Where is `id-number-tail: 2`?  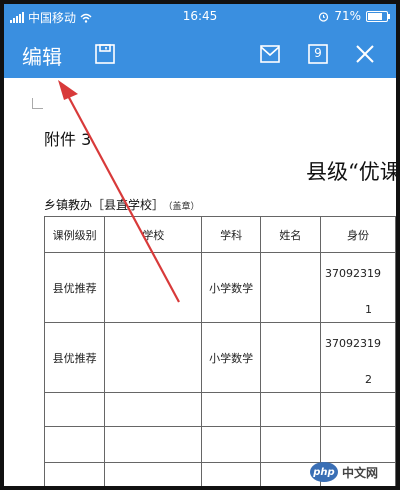 id-number-tail: 2 is located at coordinates (368, 379).